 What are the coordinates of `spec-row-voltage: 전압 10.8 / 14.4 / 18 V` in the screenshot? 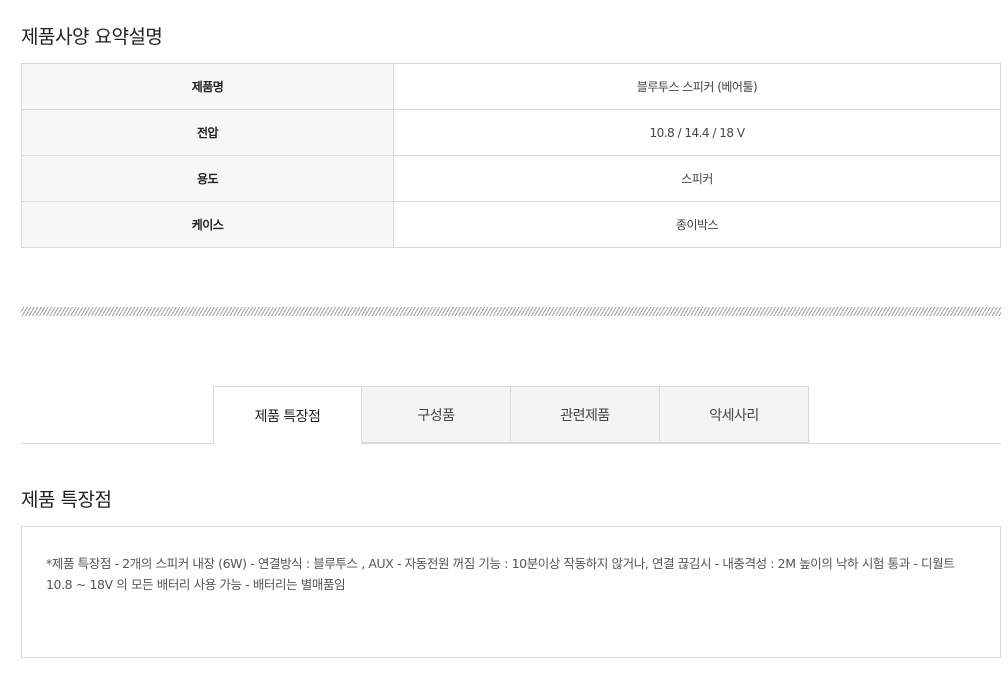 It's located at (511, 132).